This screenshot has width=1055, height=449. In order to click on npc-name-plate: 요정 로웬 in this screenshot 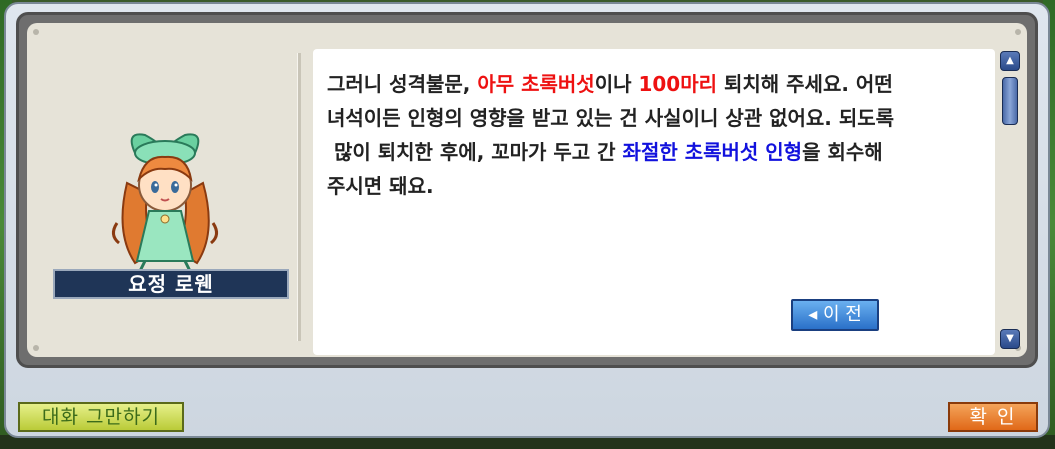, I will do `click(171, 284)`.